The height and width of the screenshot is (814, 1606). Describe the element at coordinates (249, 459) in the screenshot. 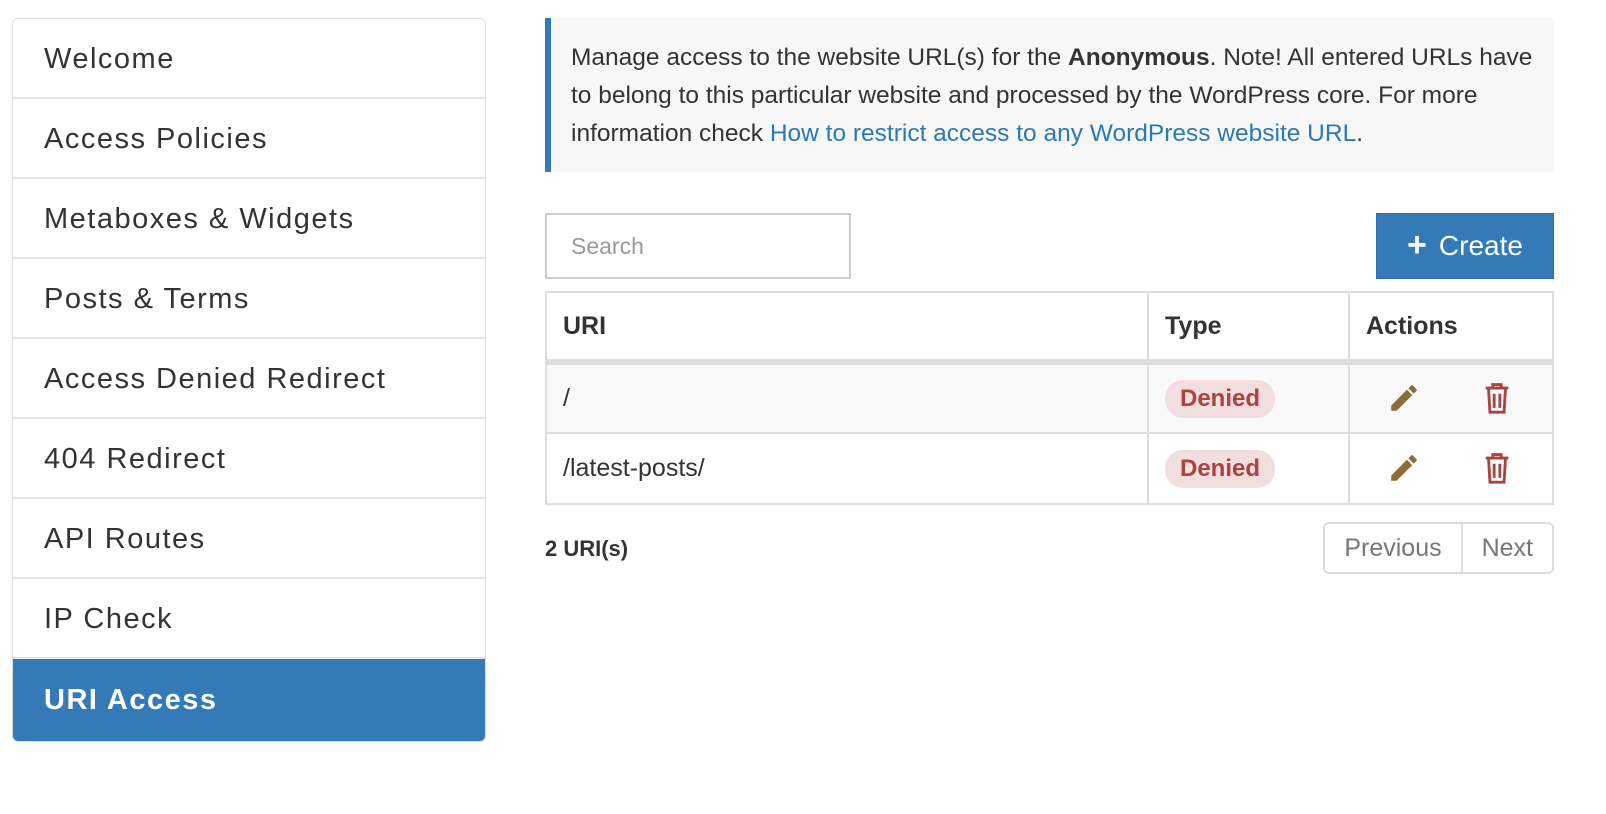

I see `sidebar-item-404-redirect: 404 Redirect` at that location.